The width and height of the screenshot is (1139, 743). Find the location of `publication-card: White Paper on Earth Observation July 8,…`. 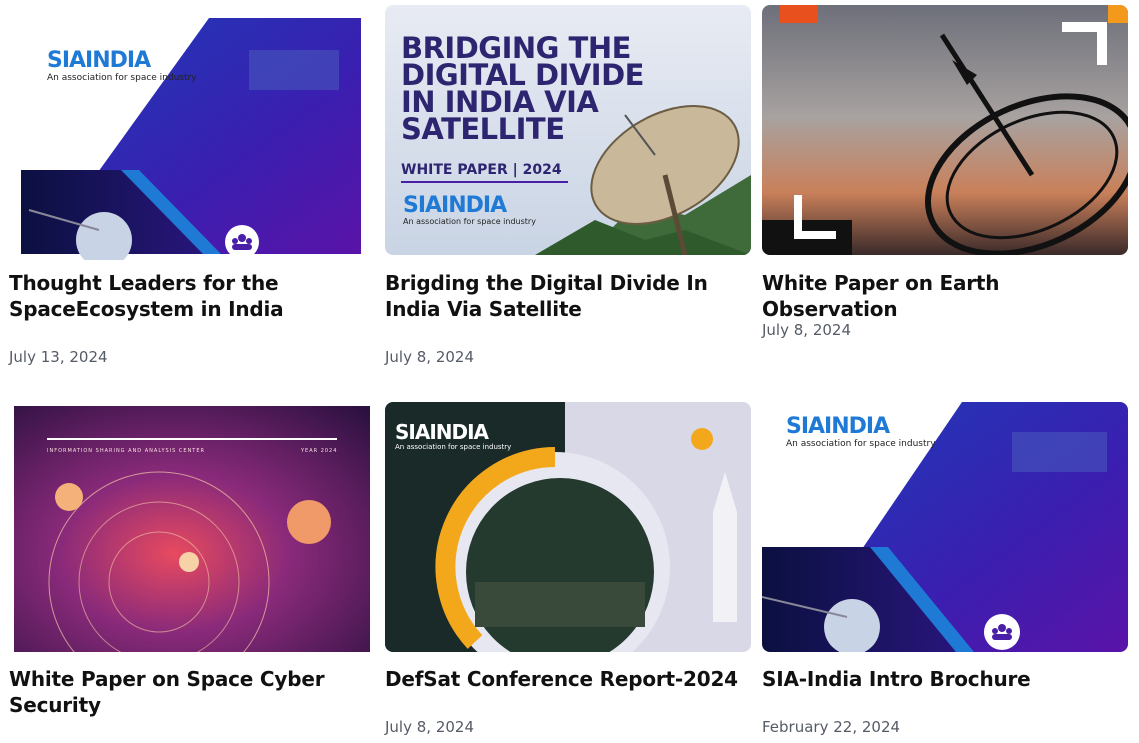

publication-card: White Paper on Earth Observation July 8,… is located at coordinates (945, 175).